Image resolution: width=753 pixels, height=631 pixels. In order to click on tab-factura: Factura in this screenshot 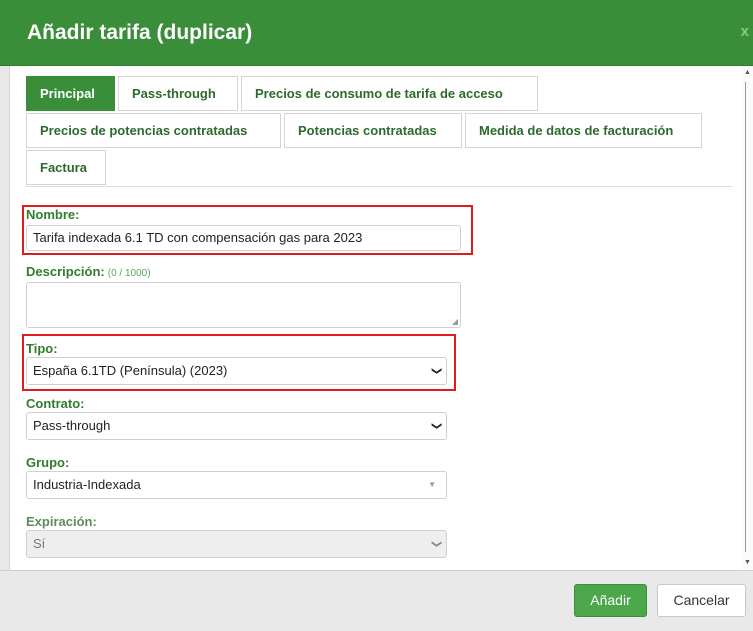, I will do `click(66, 167)`.